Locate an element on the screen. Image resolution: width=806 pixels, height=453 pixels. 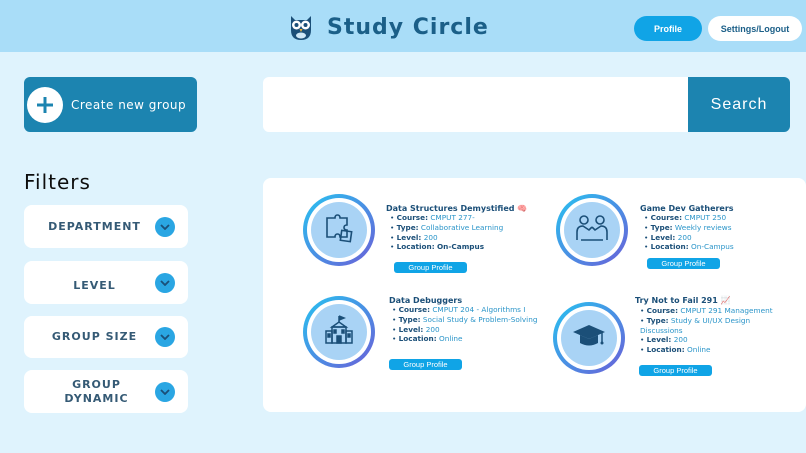
group-title: Try Not to Fail 291 📈 is located at coordinates (683, 300).